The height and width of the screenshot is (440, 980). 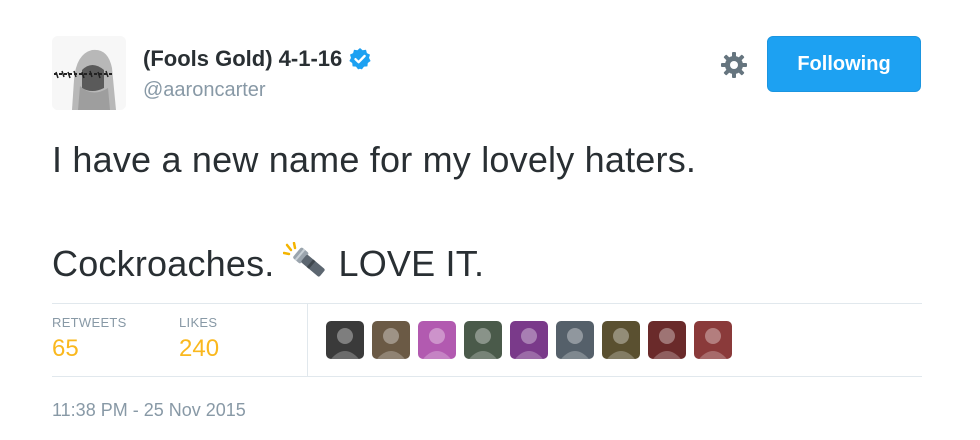 I want to click on tweet-line-1: I have a new name for my lovely haters., so click(x=374, y=159).